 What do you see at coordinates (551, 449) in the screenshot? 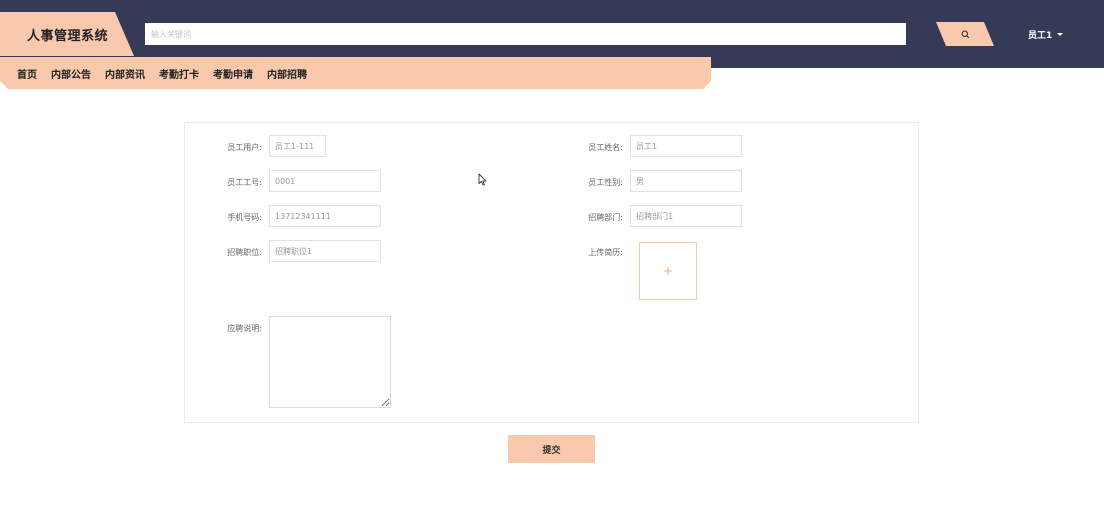
I see `submit-button: 提交` at bounding box center [551, 449].